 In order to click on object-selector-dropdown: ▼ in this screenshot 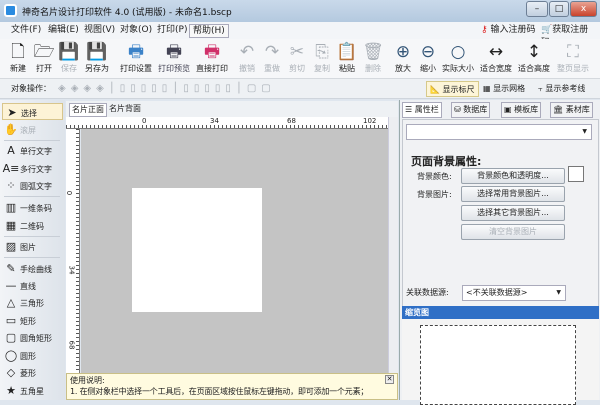, I will do `click(499, 132)`.